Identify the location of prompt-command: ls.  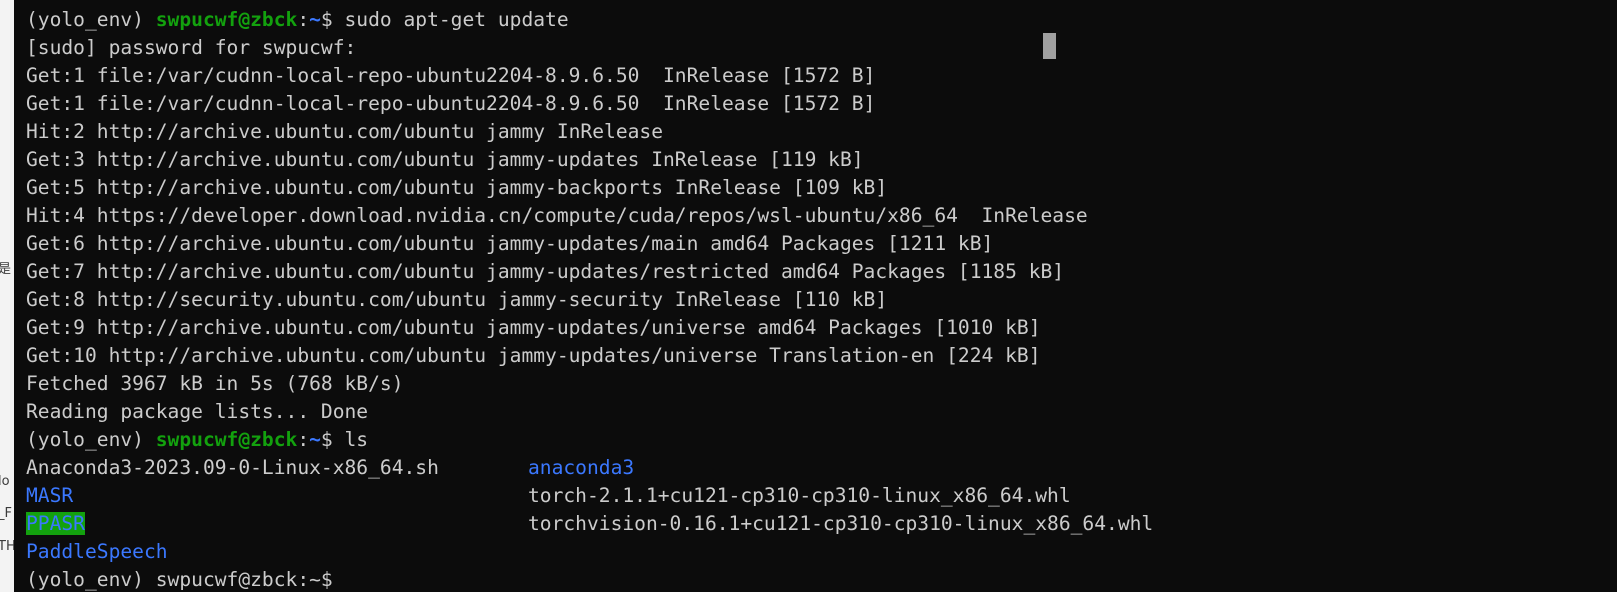
(356, 439).